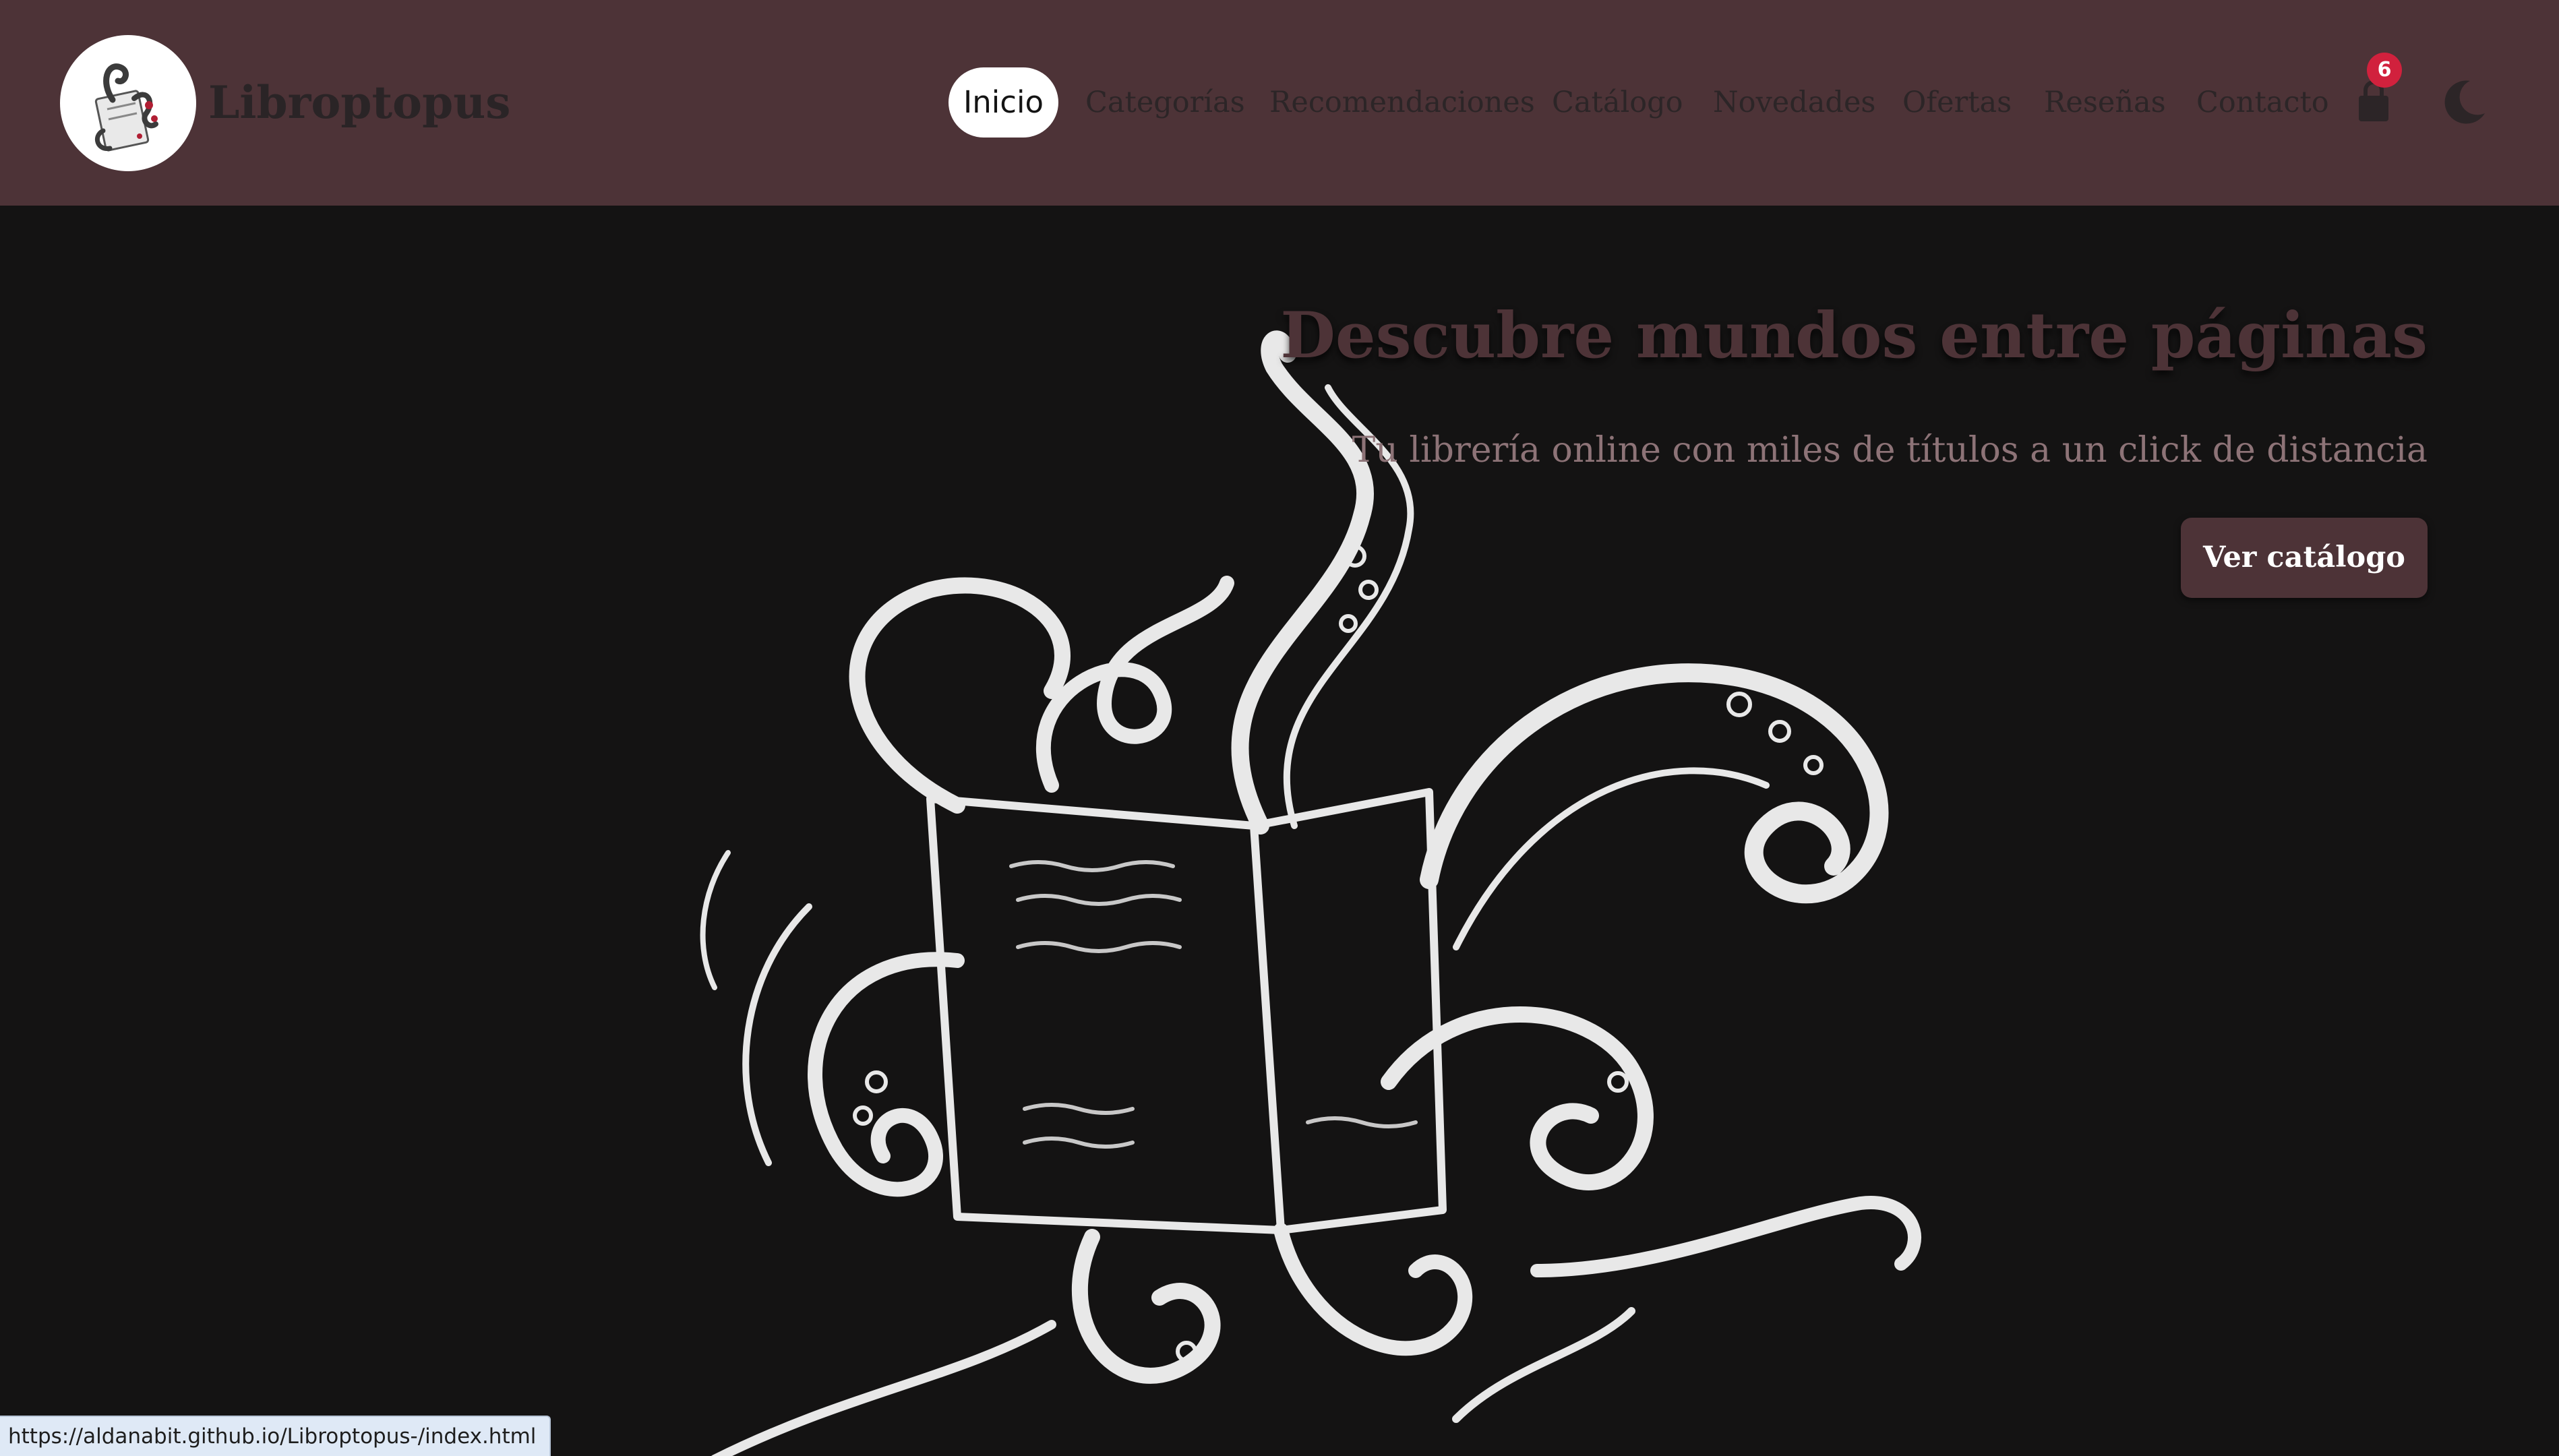  I want to click on nav-item-recomendaciones: Recomendaciones, so click(1402, 102).